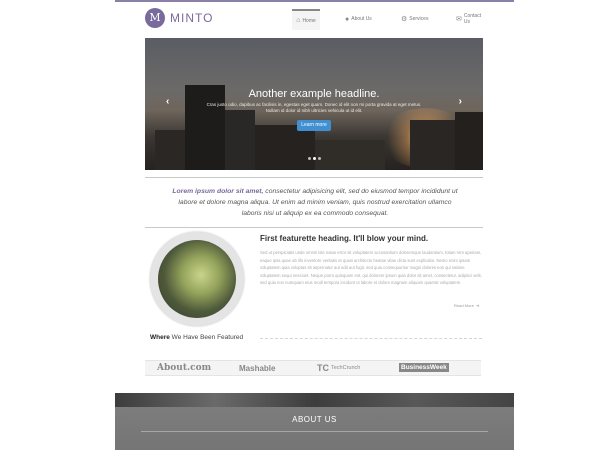  I want to click on top-border, so click(314, 1).